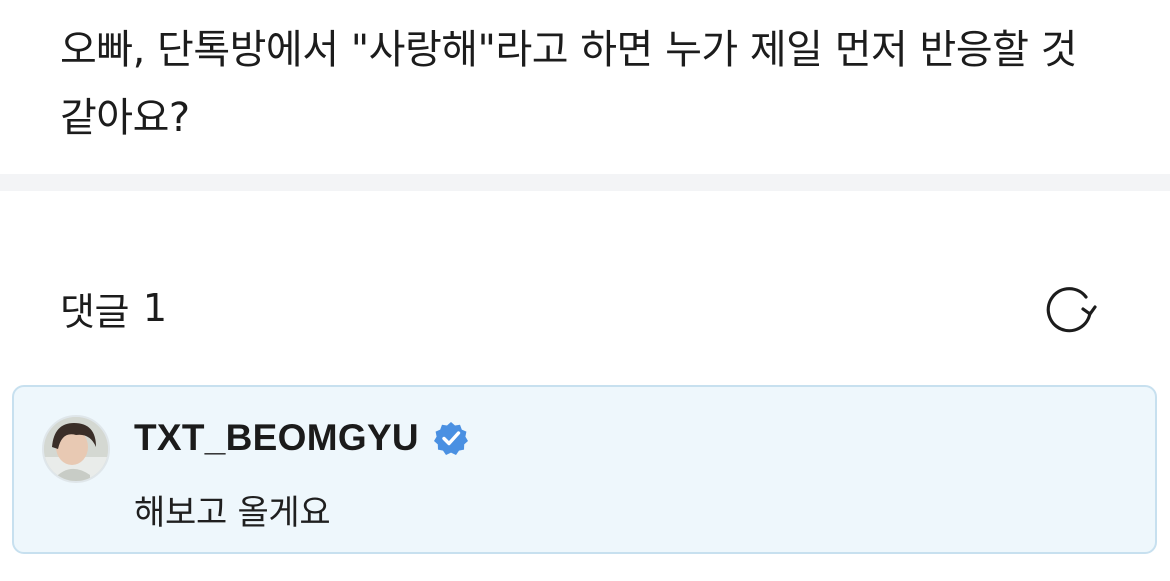 The height and width of the screenshot is (581, 1170). I want to click on refresh-button, so click(1069, 309).